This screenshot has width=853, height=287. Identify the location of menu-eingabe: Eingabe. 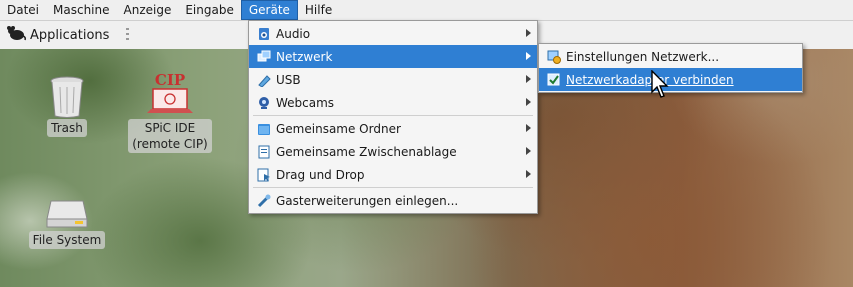
(209, 10).